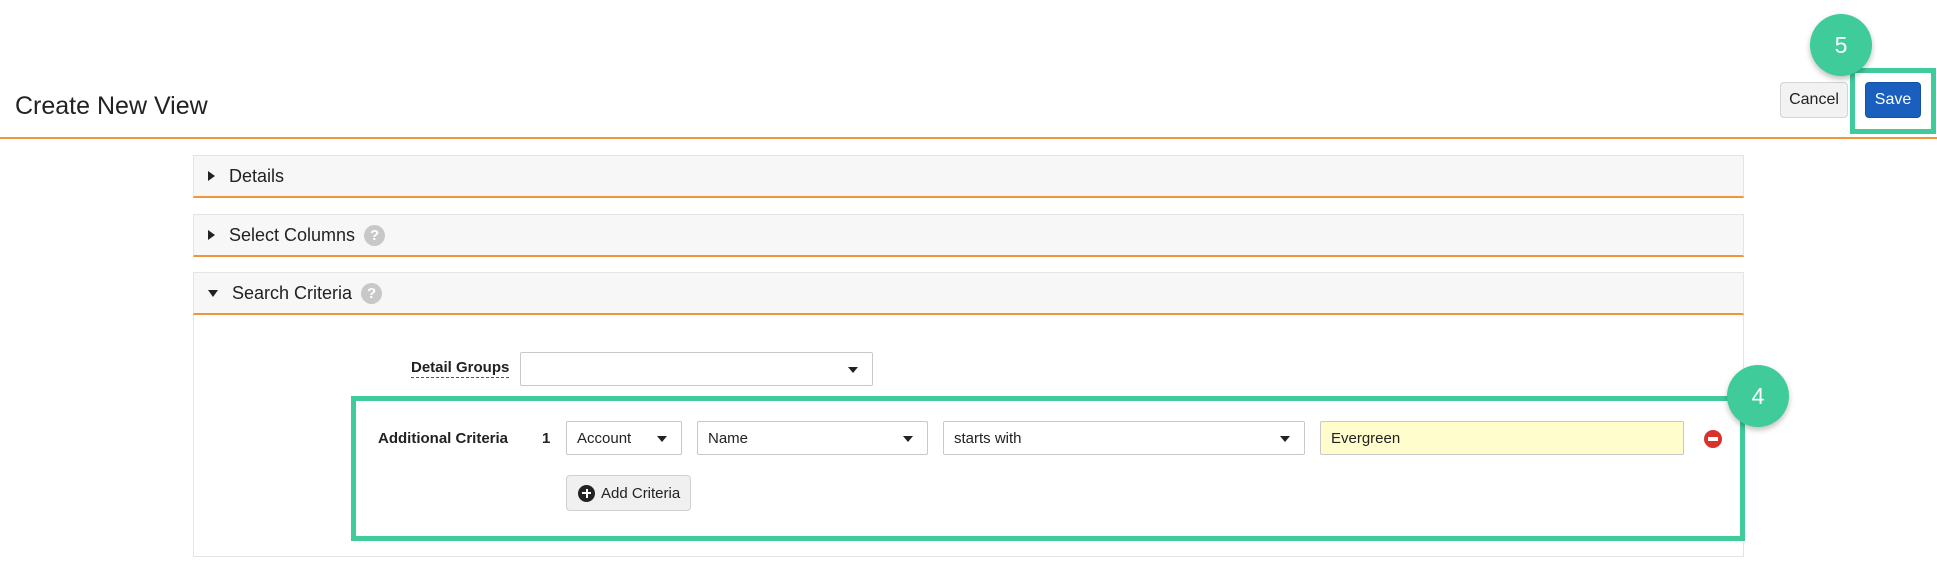 The image size is (1937, 566). I want to click on section-search-criteria-label: Search Criteria, so click(292, 292).